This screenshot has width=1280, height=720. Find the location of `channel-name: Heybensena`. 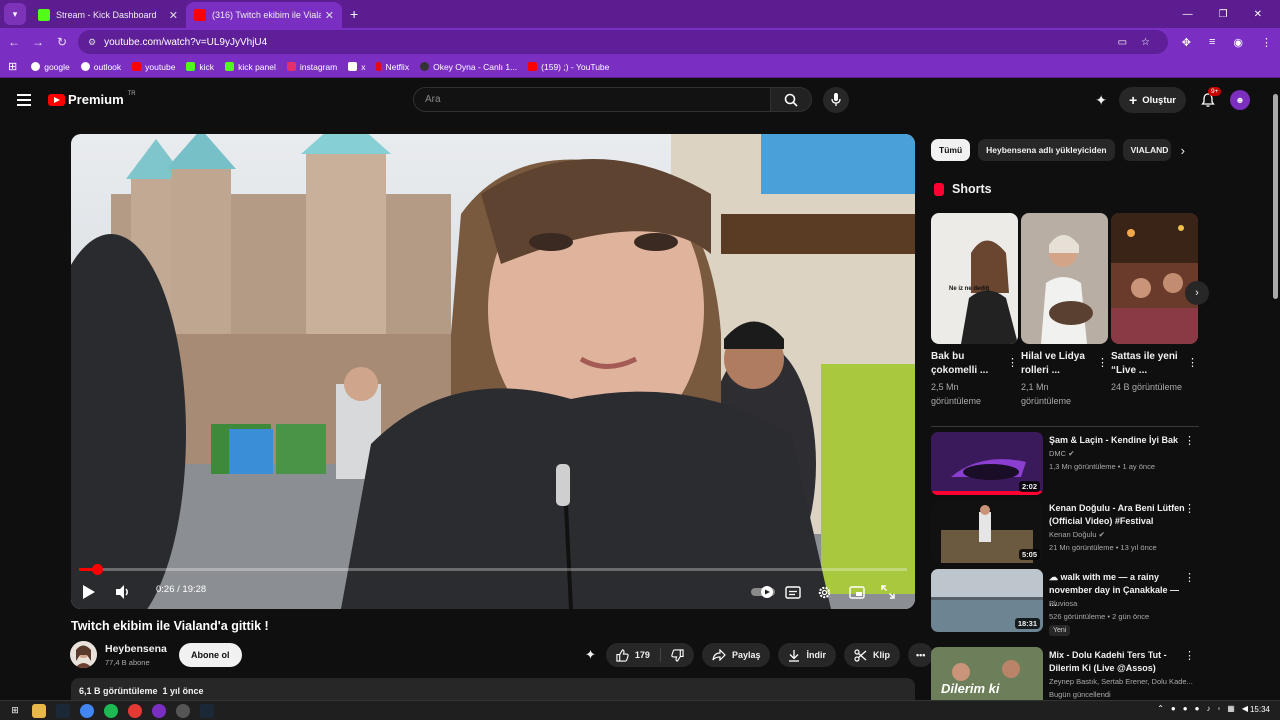

channel-name: Heybensena is located at coordinates (136, 649).